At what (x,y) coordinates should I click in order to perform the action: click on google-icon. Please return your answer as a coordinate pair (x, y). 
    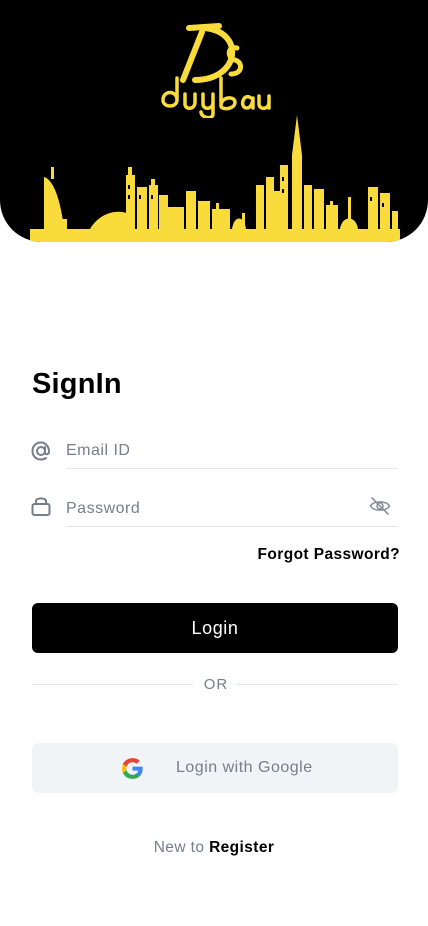
    Looking at the image, I should click on (132, 768).